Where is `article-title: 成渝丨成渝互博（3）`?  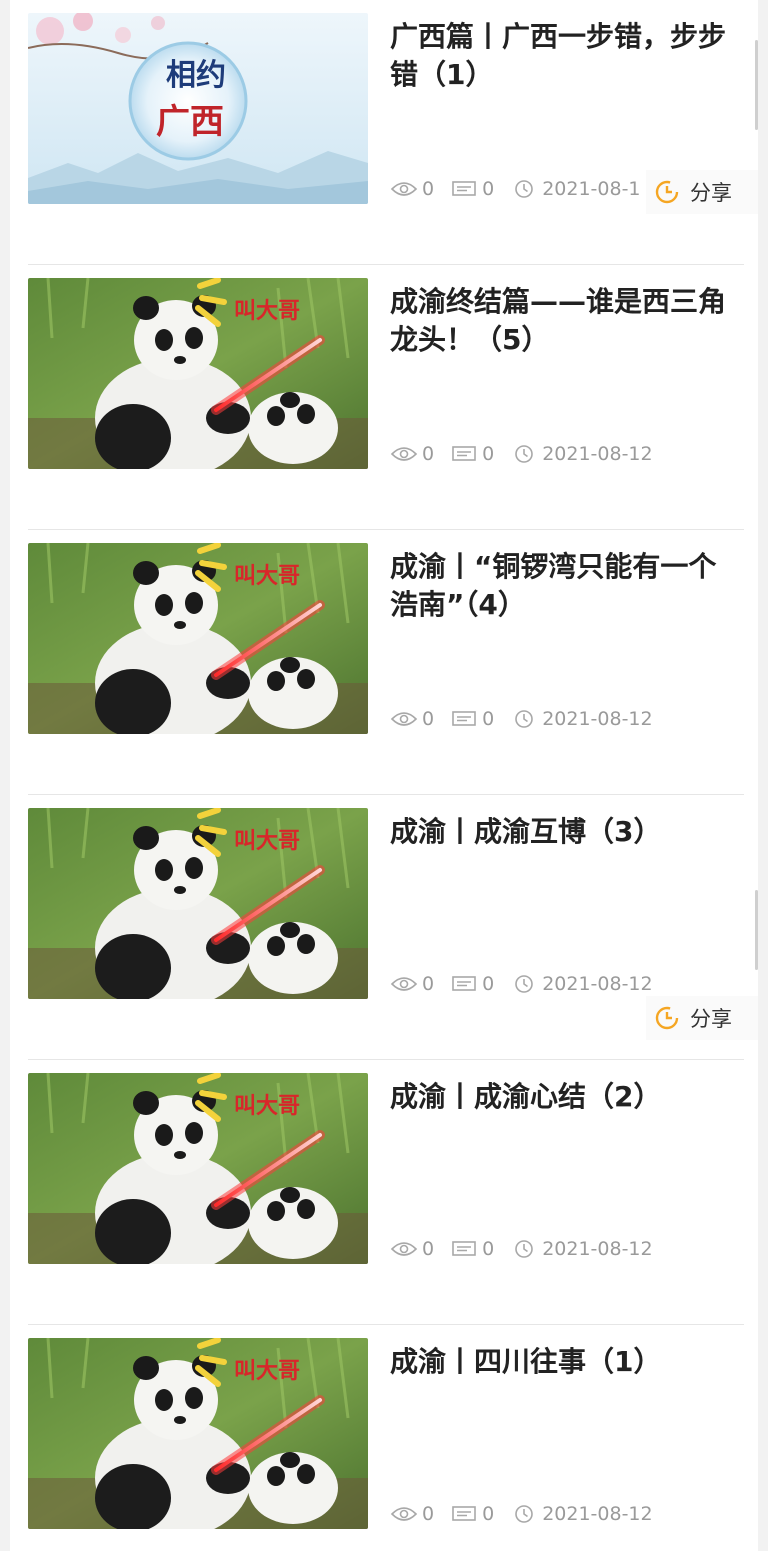
article-title: 成渝丨成渝互博（3） is located at coordinates (565, 832).